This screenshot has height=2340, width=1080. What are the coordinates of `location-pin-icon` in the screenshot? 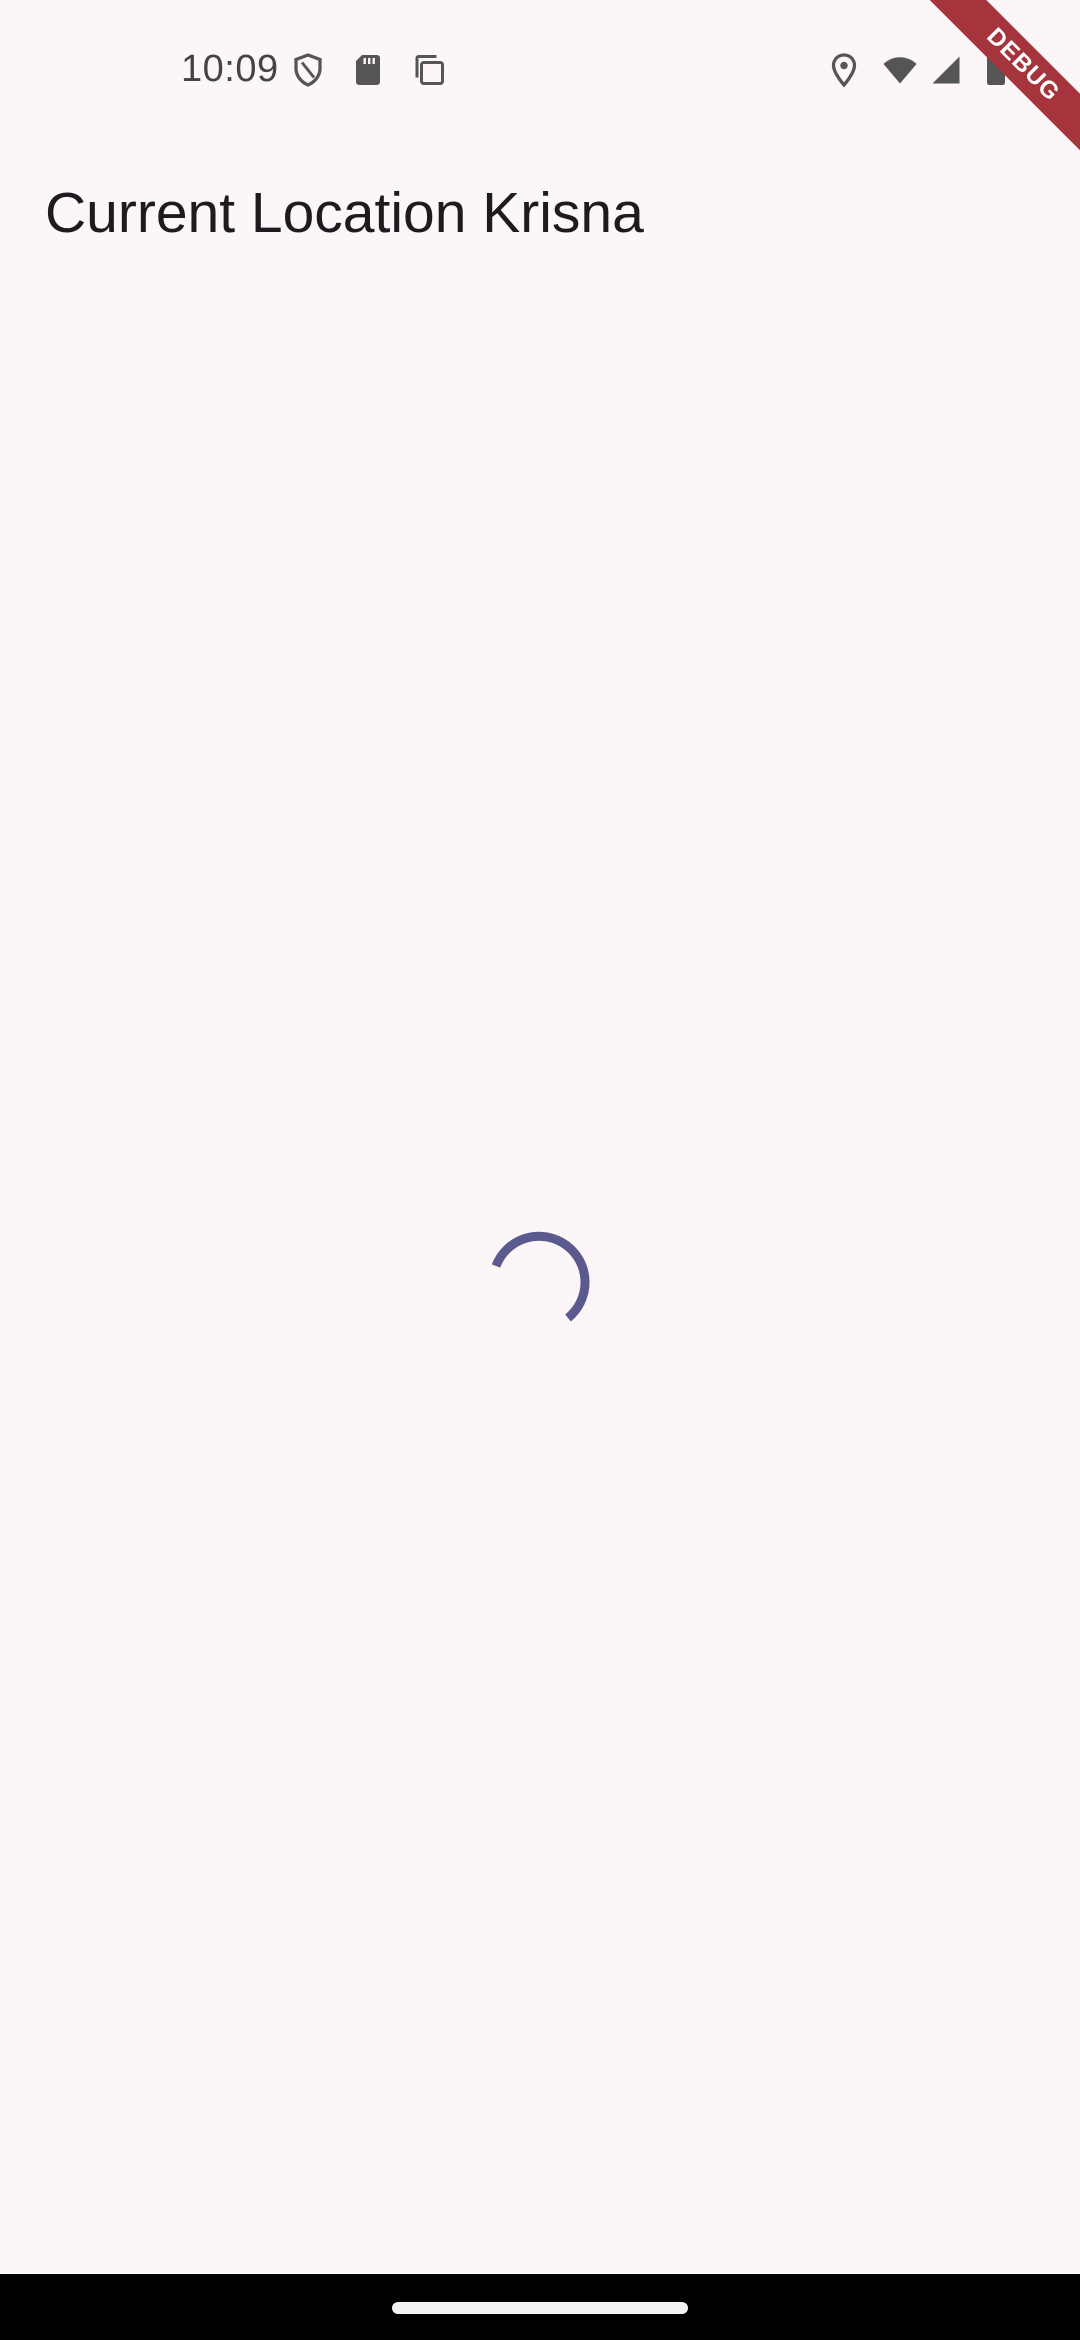 It's located at (844, 70).